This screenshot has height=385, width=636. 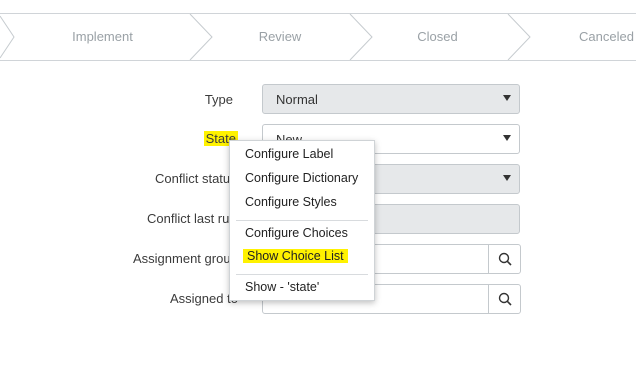 What do you see at coordinates (295, 256) in the screenshot?
I see `menu-item-show-choice-list: Show Choice List` at bounding box center [295, 256].